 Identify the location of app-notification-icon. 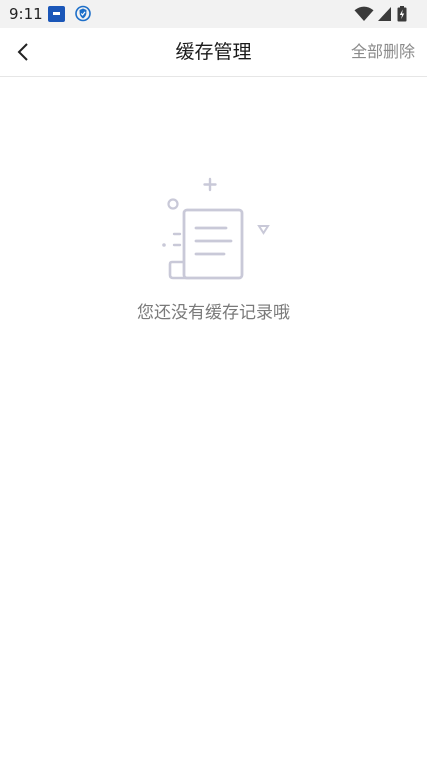
(56, 14).